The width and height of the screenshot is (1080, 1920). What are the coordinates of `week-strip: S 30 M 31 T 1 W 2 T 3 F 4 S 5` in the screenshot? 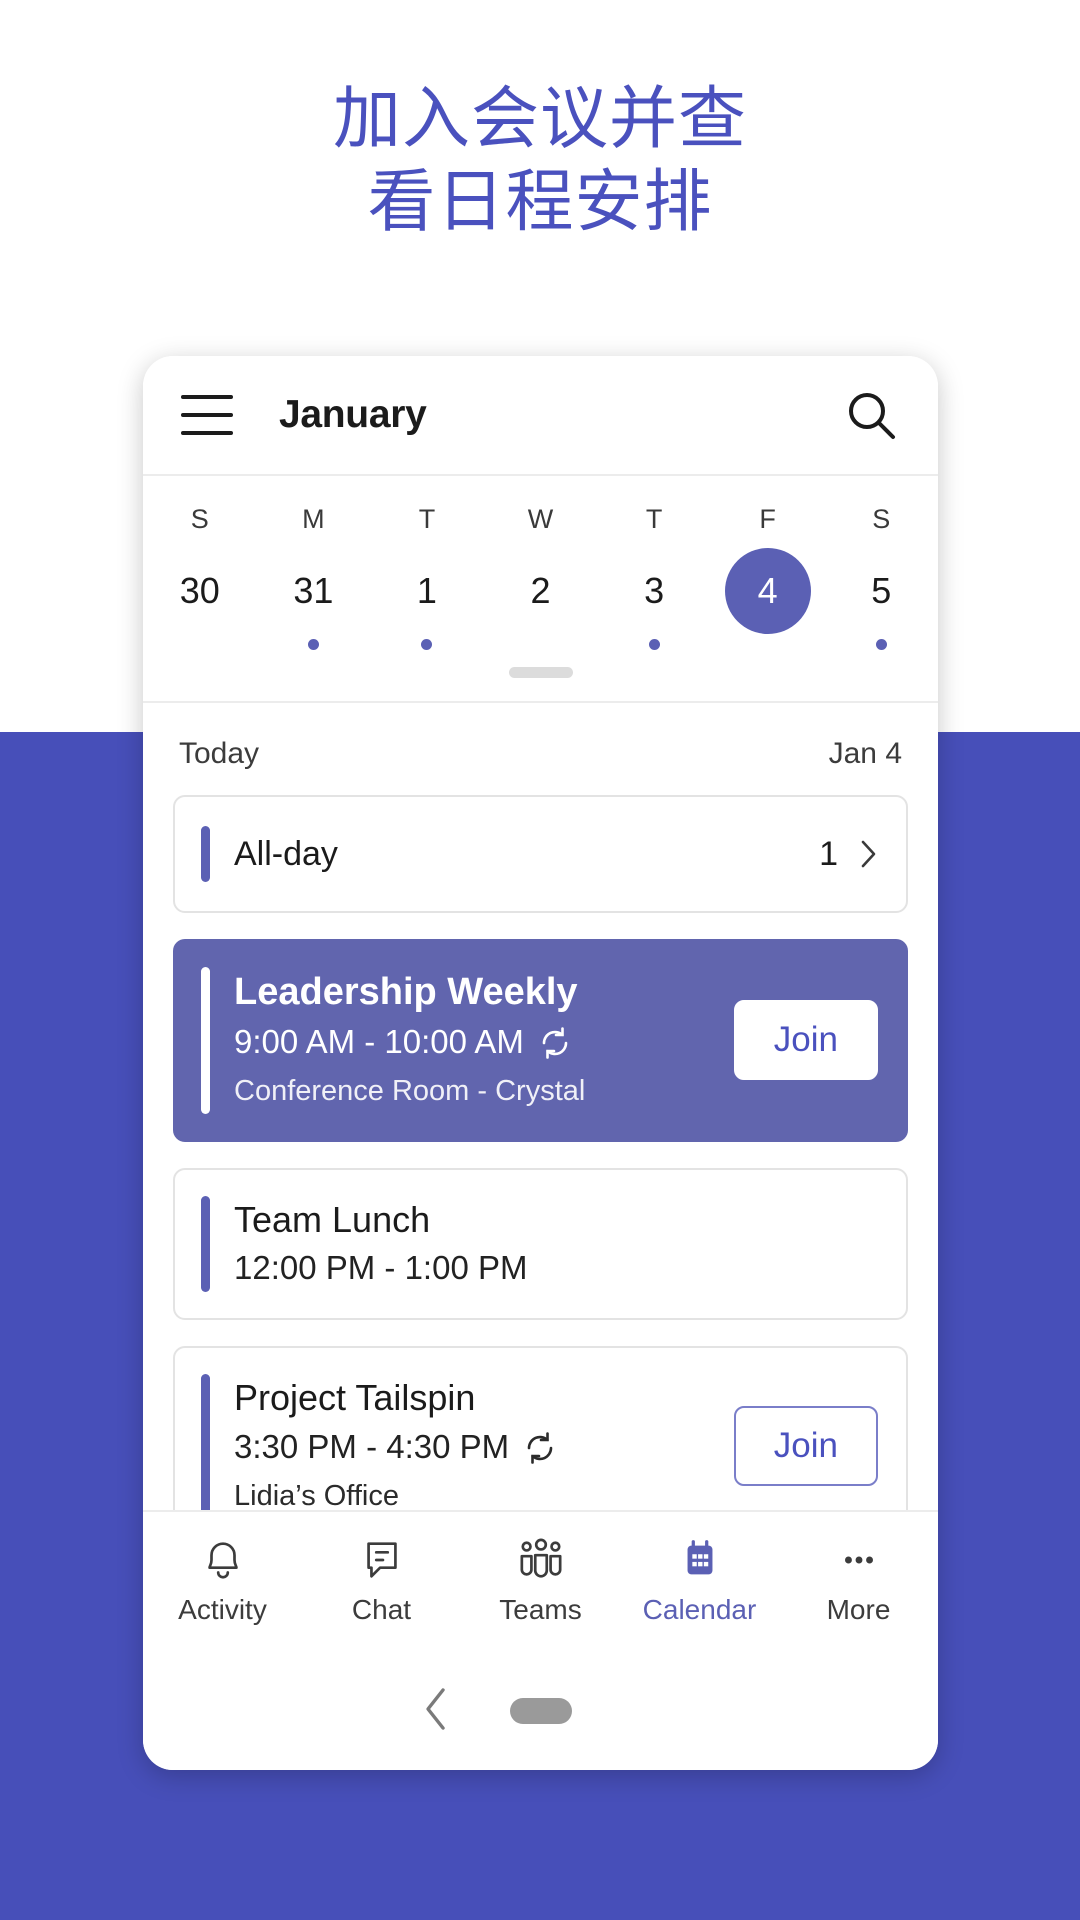 It's located at (540, 588).